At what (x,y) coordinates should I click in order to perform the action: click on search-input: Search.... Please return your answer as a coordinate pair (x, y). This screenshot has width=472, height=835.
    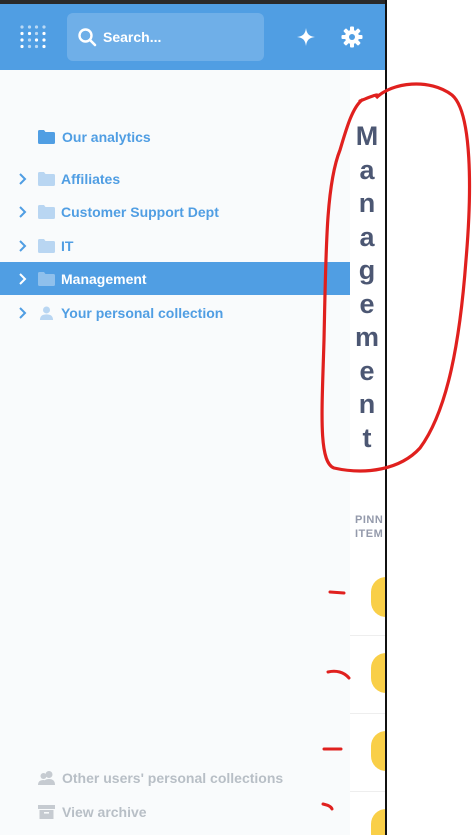
    Looking at the image, I should click on (165, 37).